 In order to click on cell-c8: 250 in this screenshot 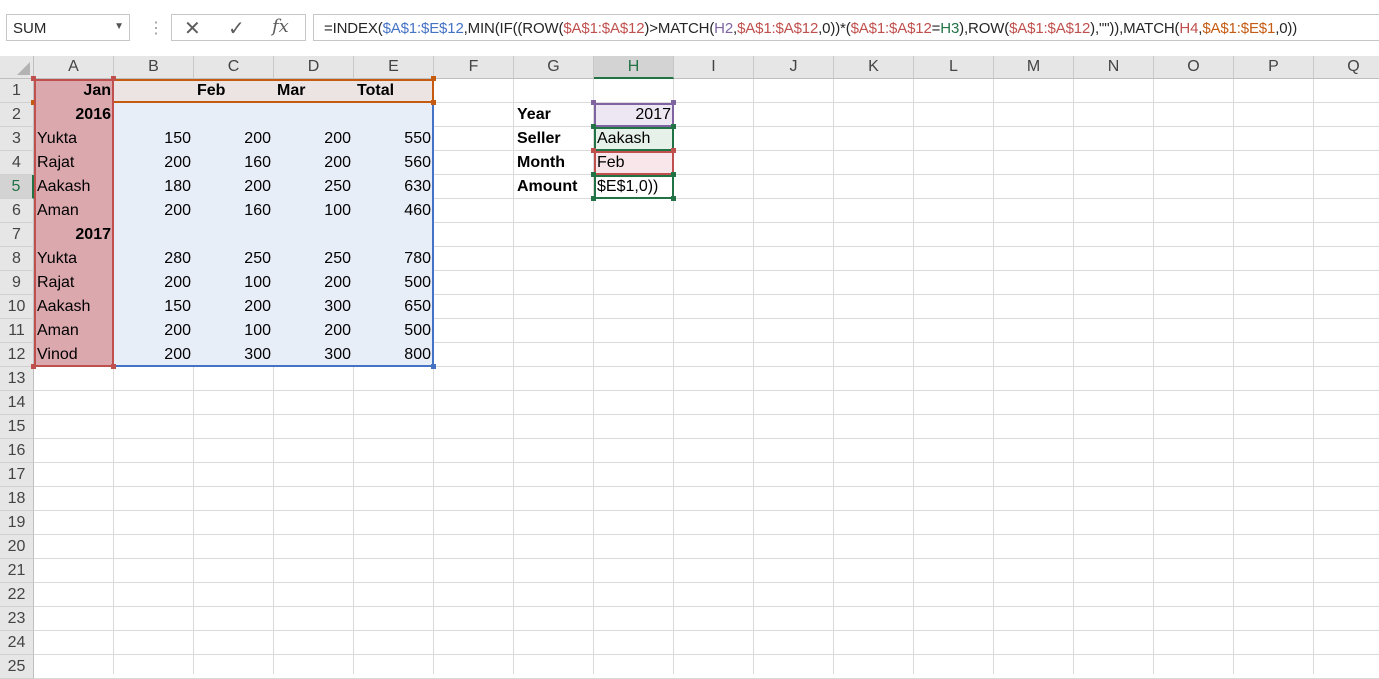, I will do `click(234, 259)`.